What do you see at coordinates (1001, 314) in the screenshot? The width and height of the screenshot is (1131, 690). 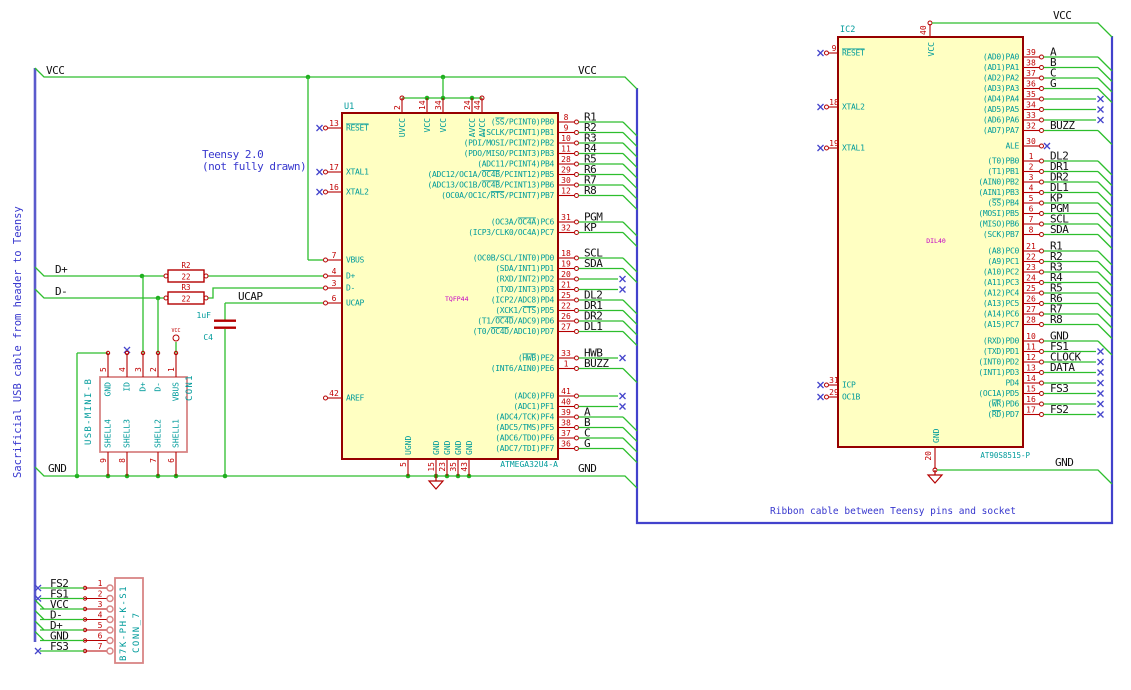 I see `pin-name: (A14)PC6` at bounding box center [1001, 314].